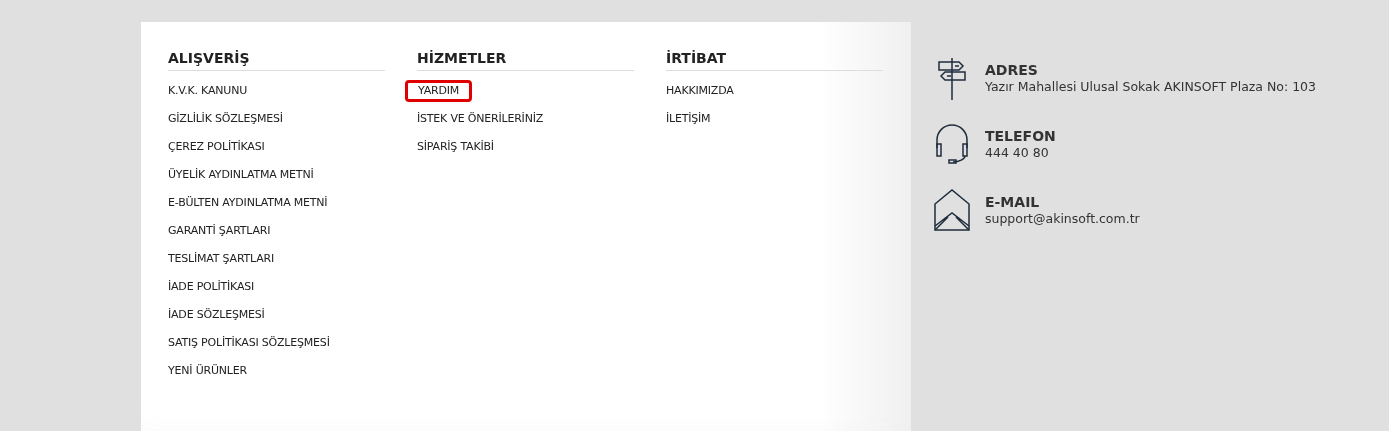 The width and height of the screenshot is (1389, 431). Describe the element at coordinates (525, 60) in the screenshot. I see `column-heading: HİZMETLER` at that location.